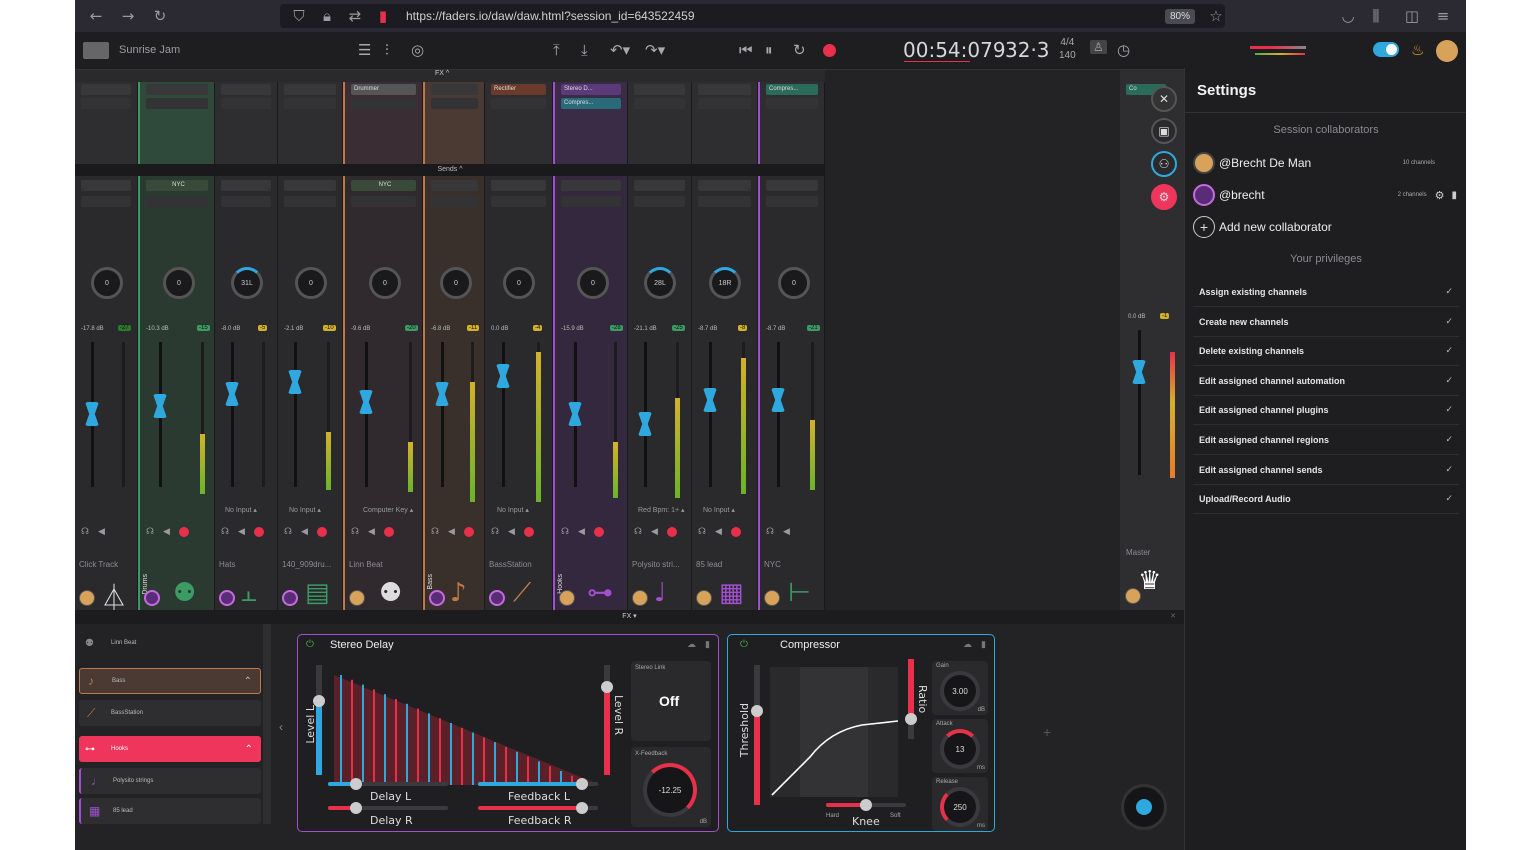  What do you see at coordinates (607, 687) in the screenshot?
I see `level-r-thumb` at bounding box center [607, 687].